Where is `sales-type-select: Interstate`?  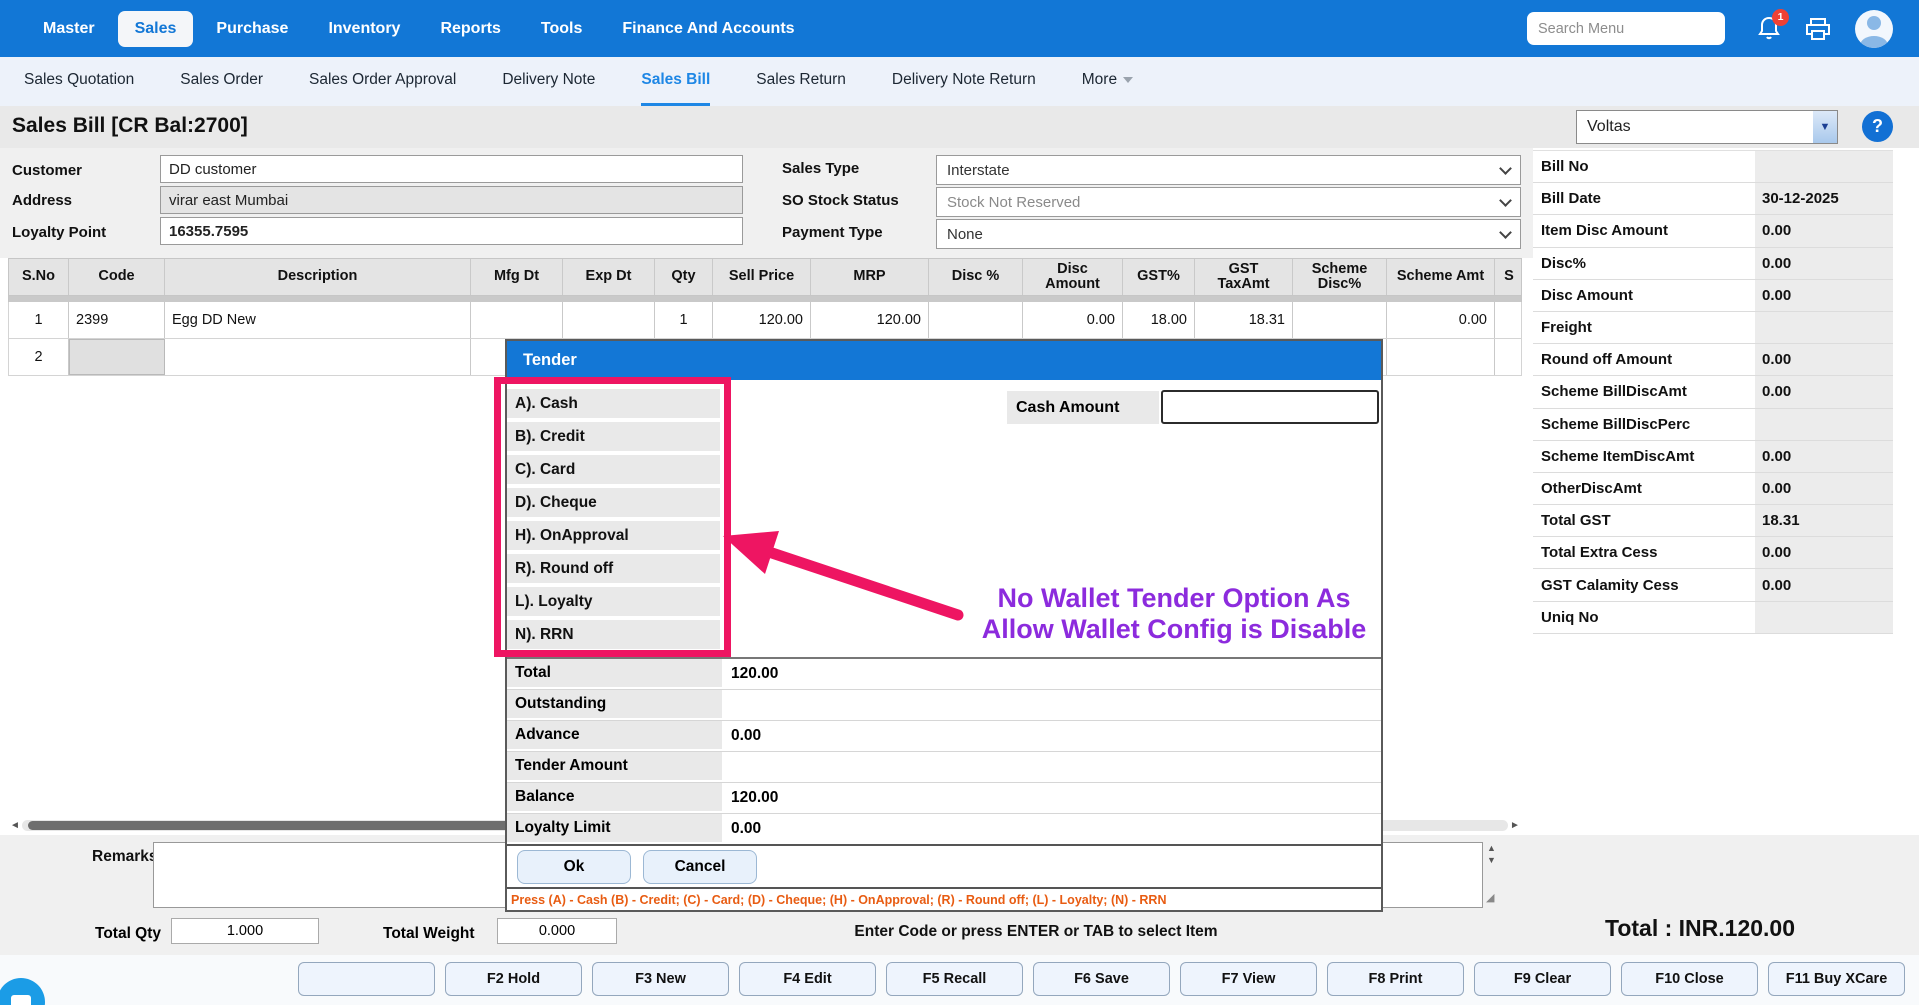
sales-type-select: Interstate is located at coordinates (1228, 170).